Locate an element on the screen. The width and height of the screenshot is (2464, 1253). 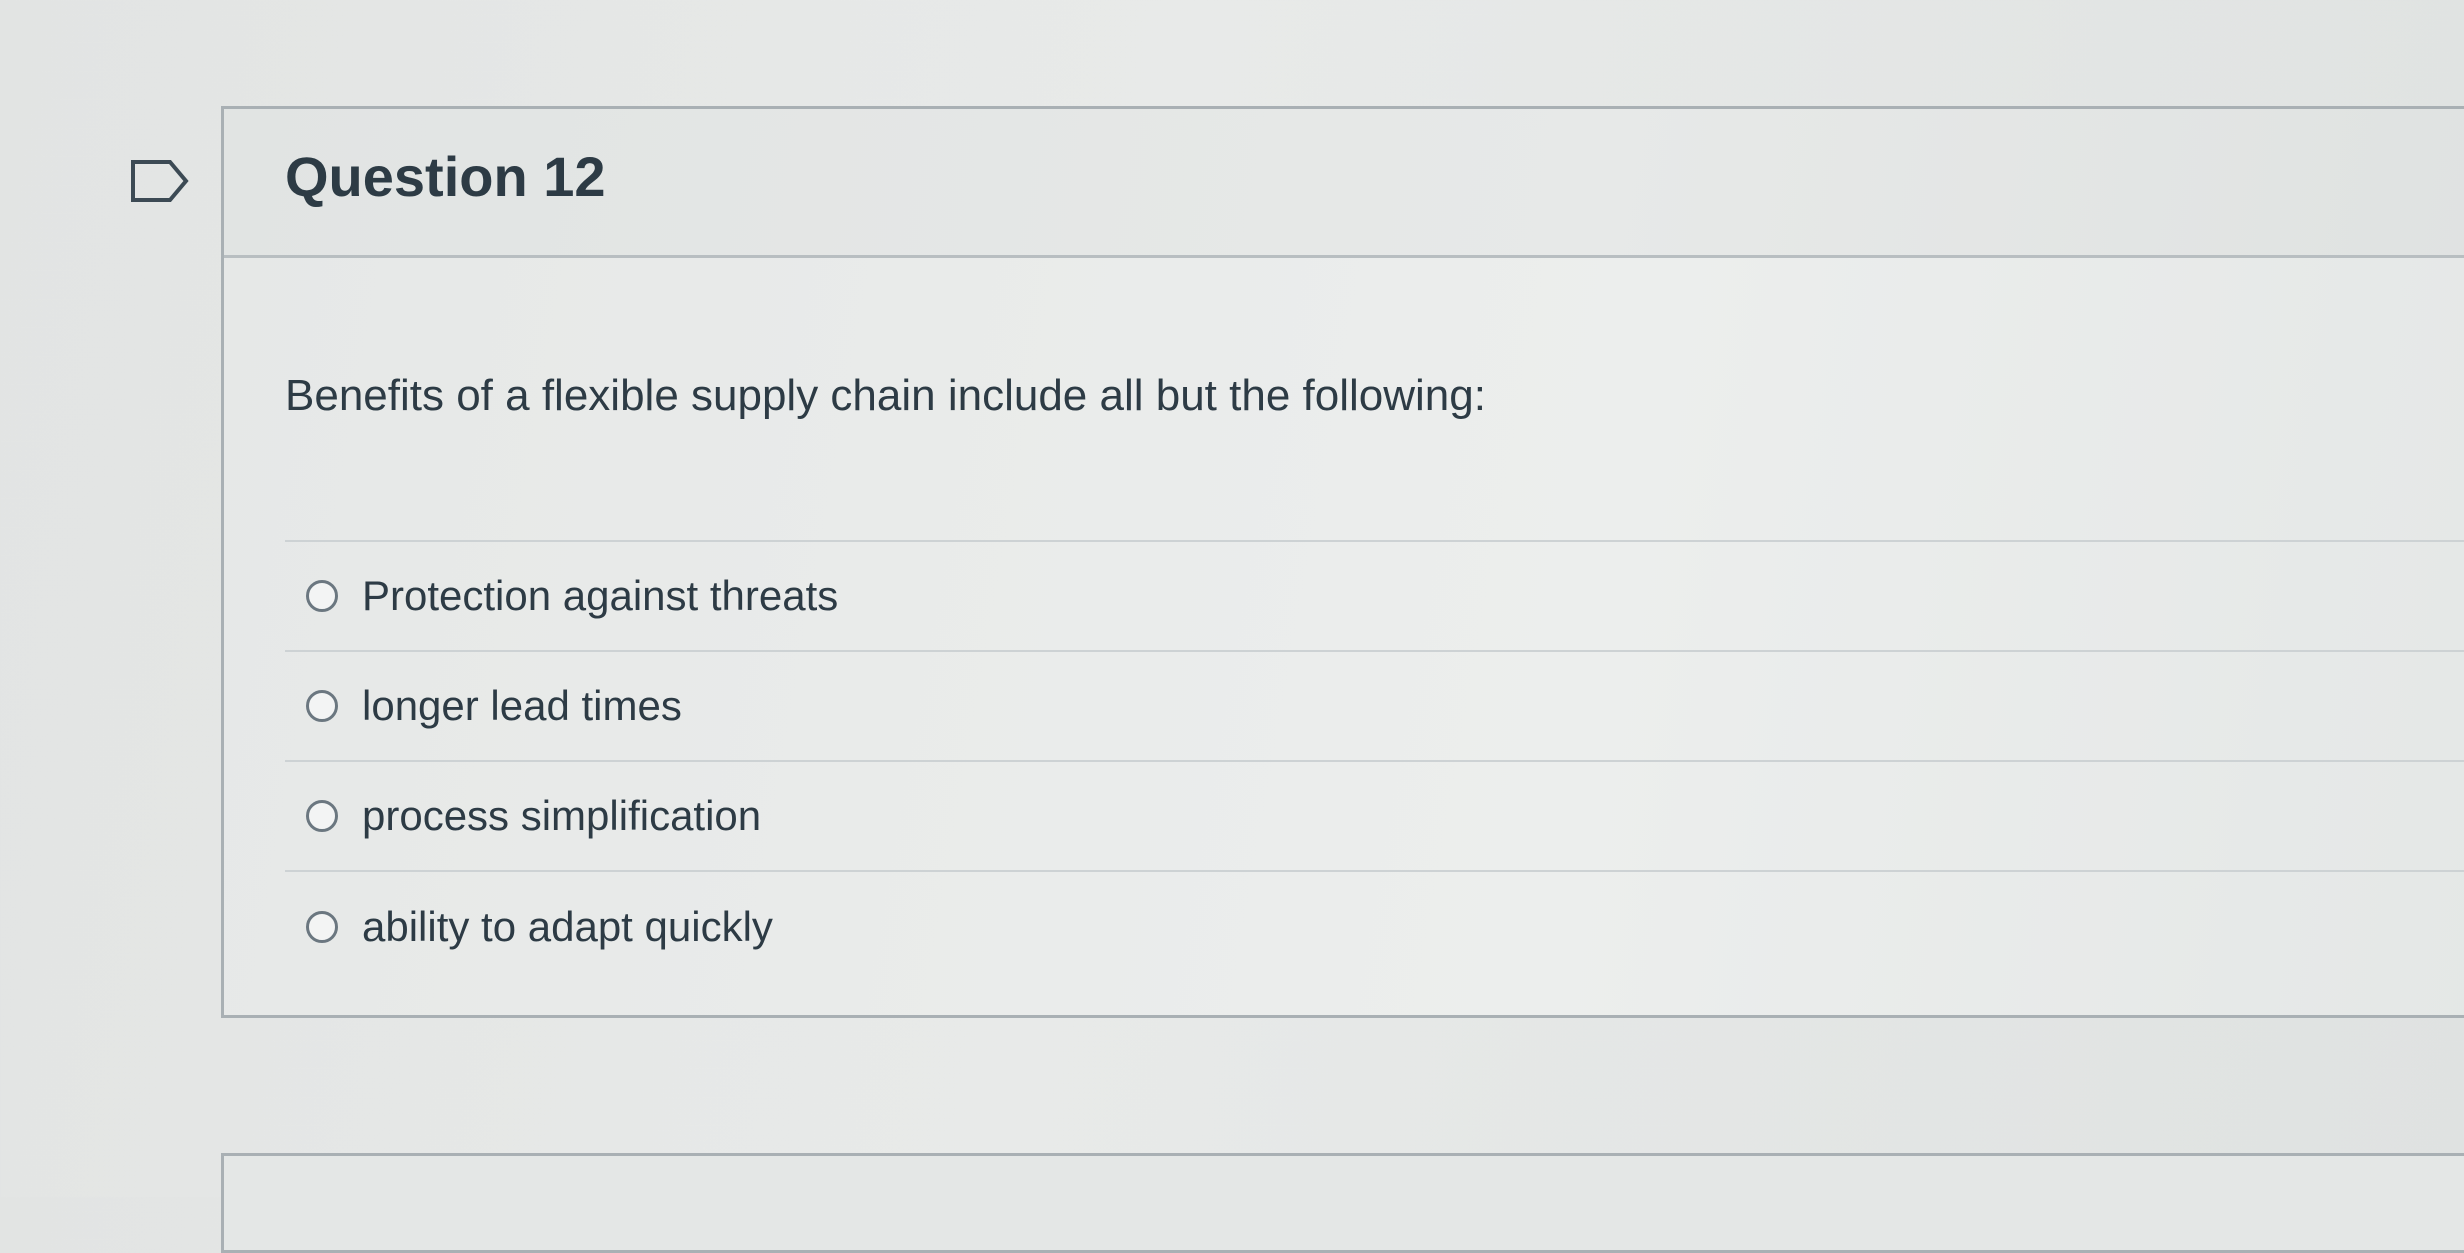
answer-option: longer lead times is located at coordinates (1374, 707).